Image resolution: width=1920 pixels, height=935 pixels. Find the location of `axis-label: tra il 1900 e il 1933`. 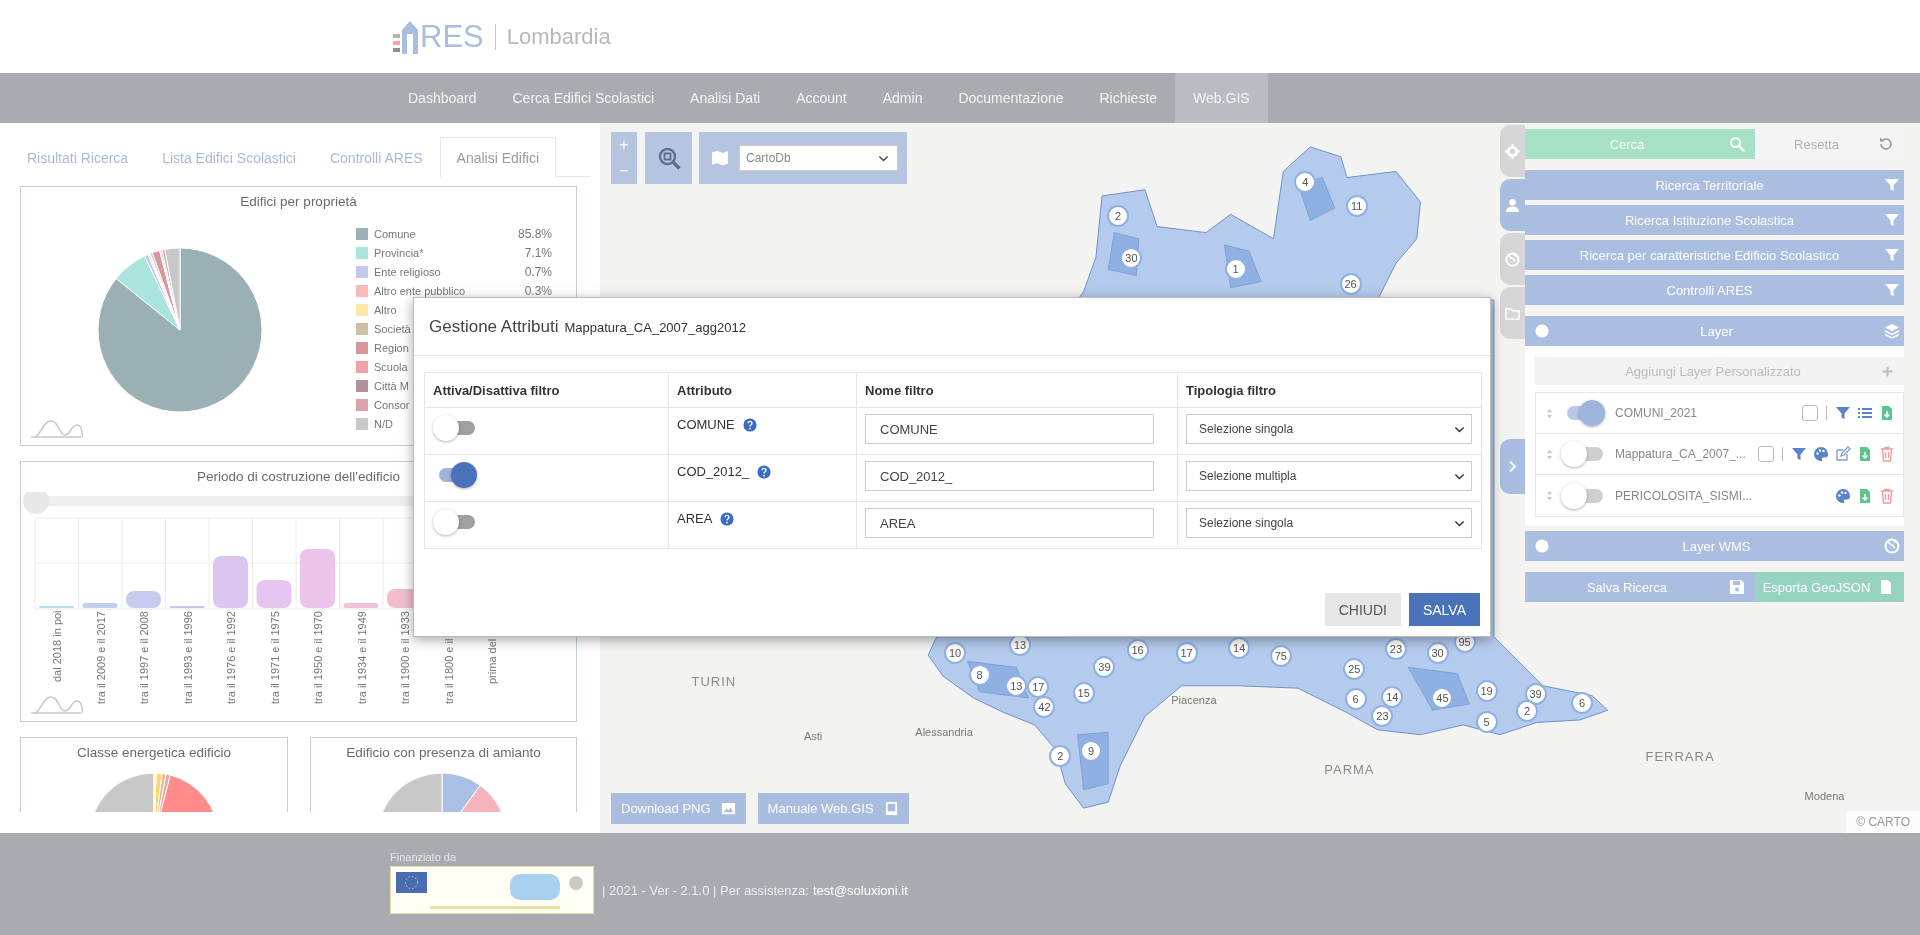

axis-label: tra il 1900 e il 1933 is located at coordinates (405, 657).